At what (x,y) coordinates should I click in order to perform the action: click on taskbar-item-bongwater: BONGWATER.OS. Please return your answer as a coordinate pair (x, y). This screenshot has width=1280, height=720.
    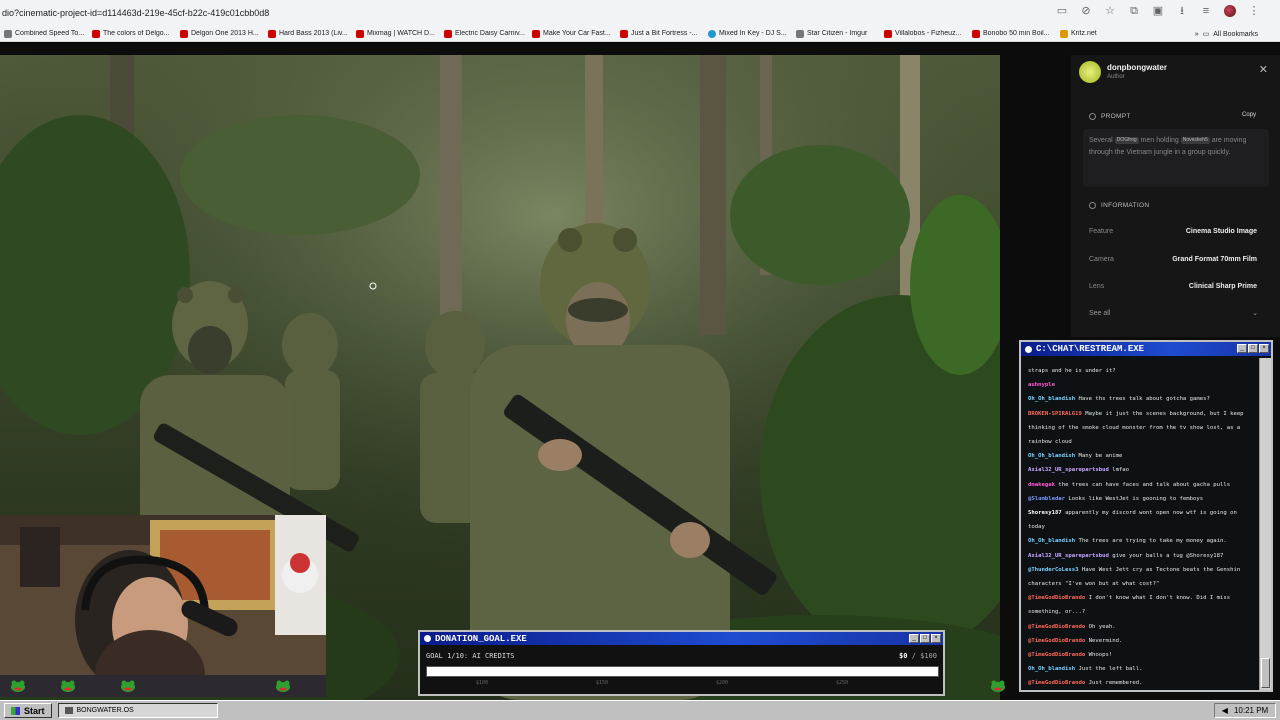
    Looking at the image, I should click on (137, 710).